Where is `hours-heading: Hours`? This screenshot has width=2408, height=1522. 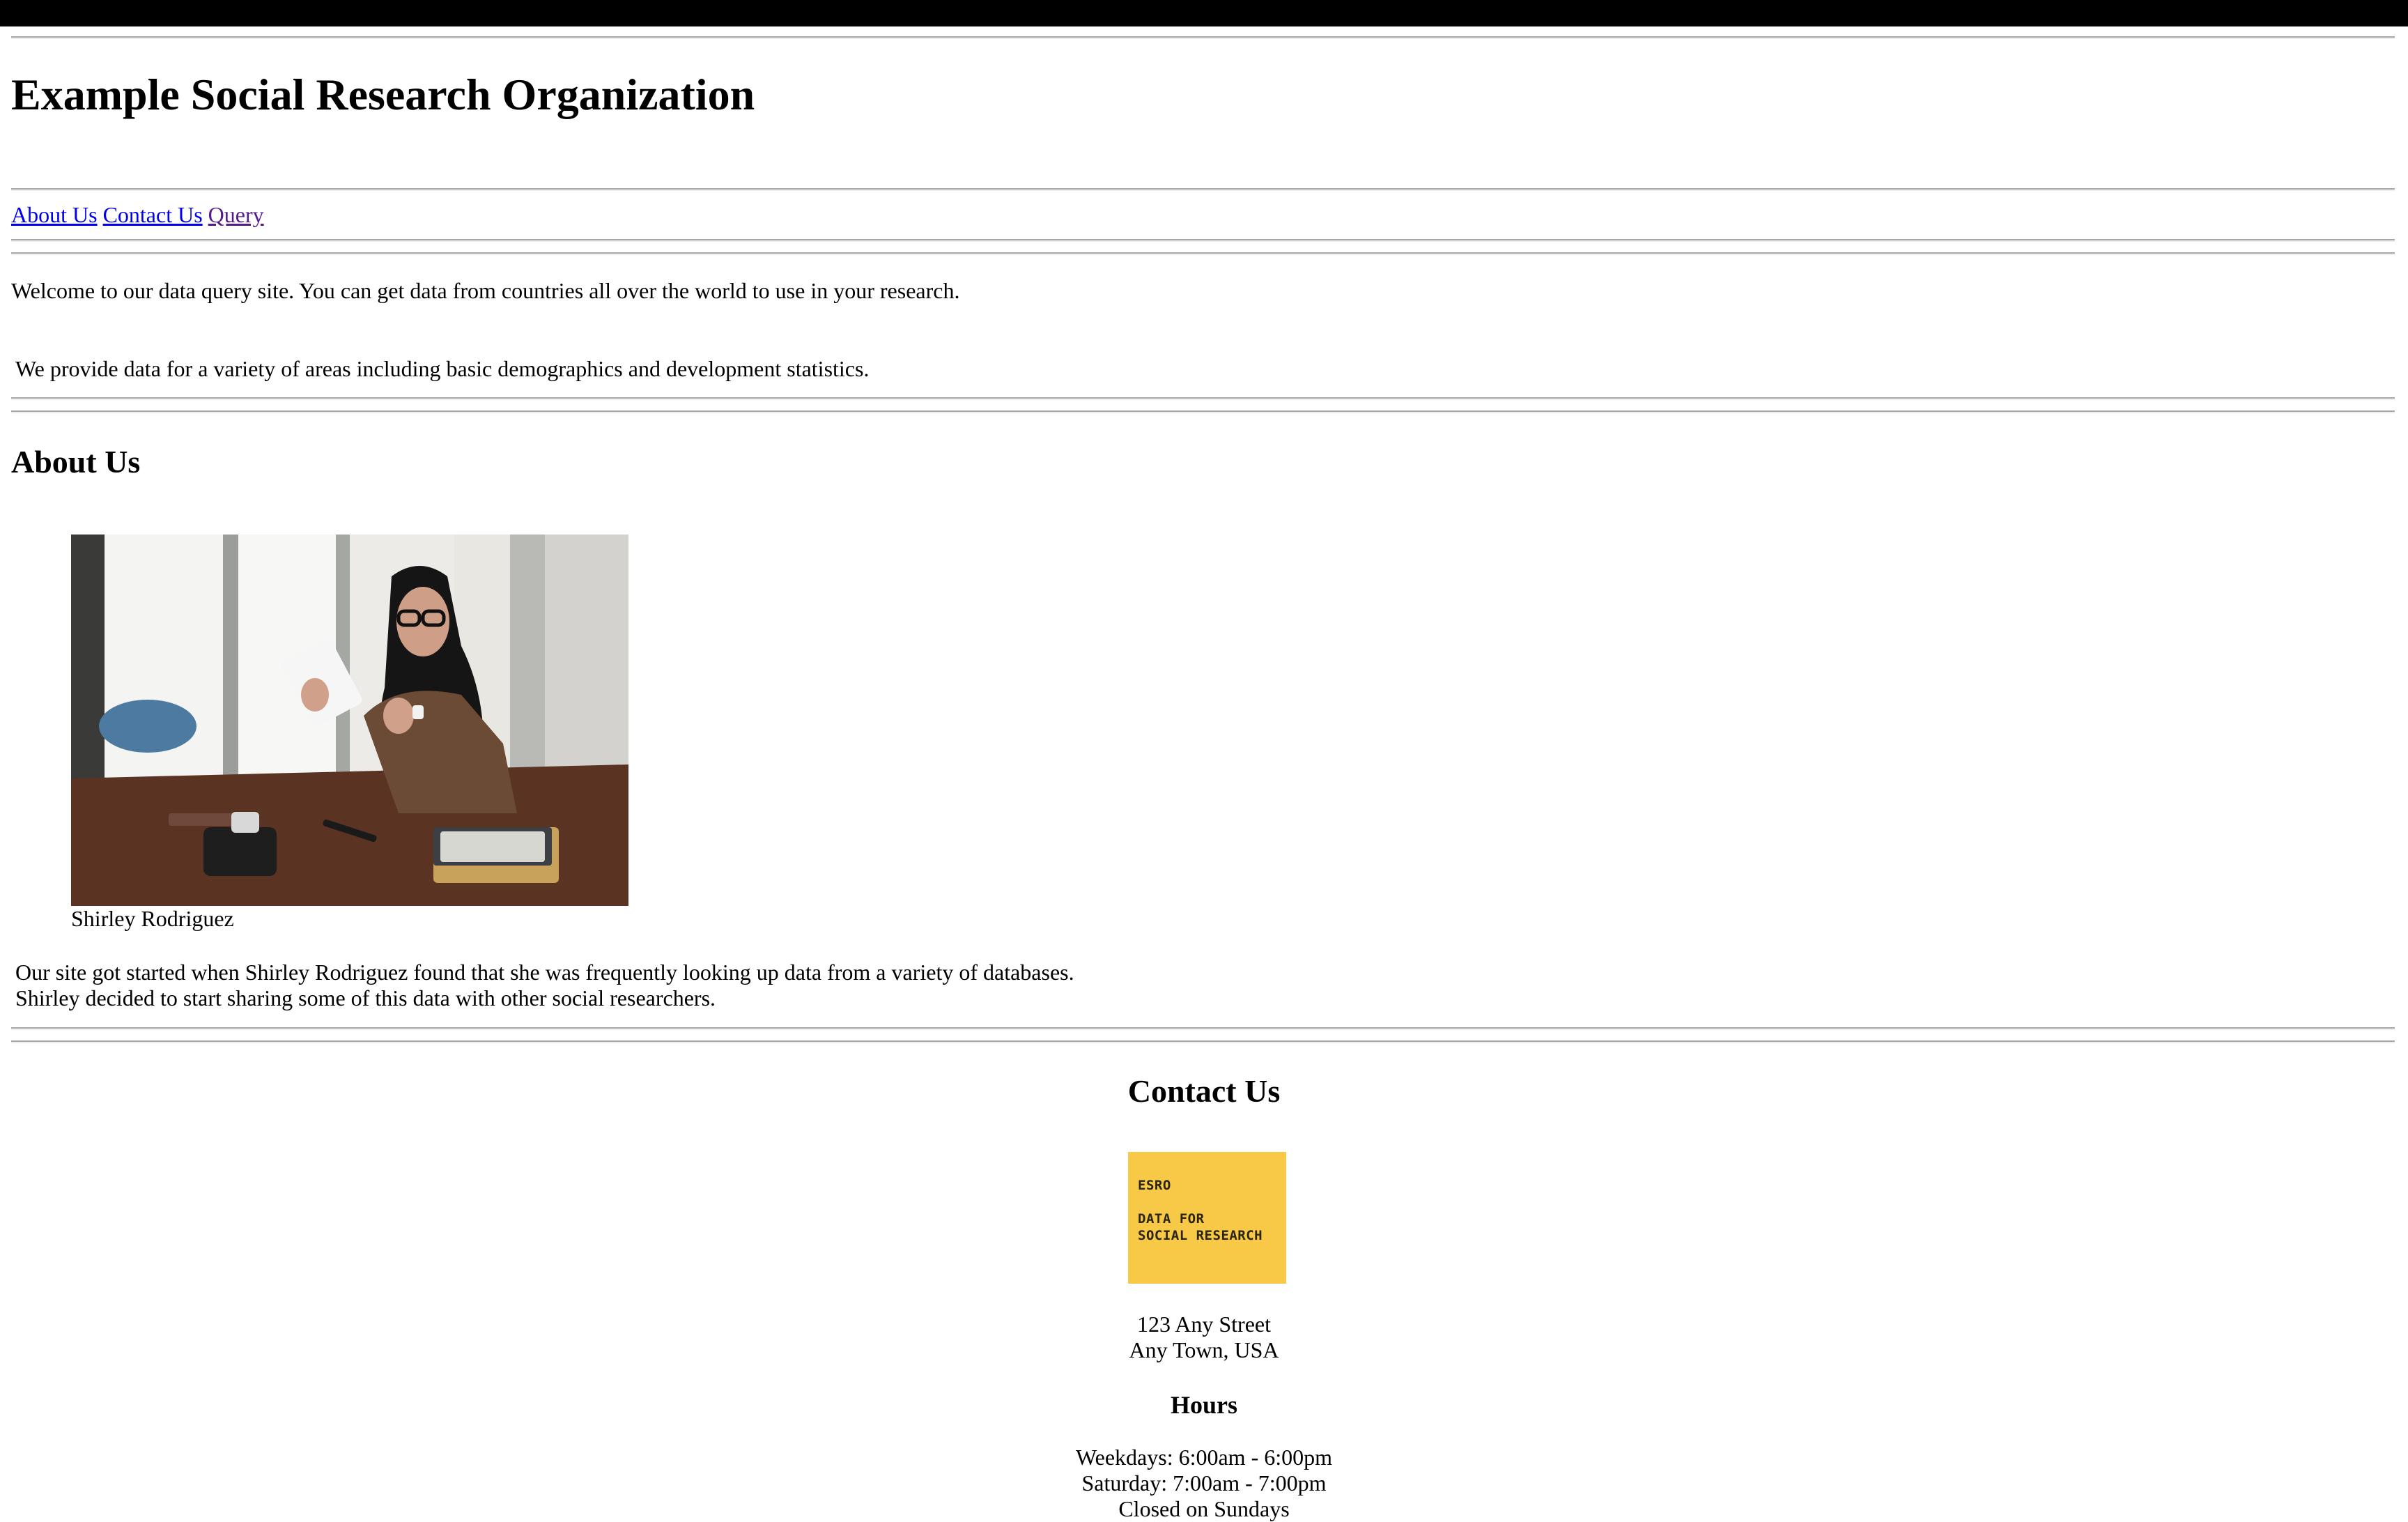 hours-heading: Hours is located at coordinates (1204, 1405).